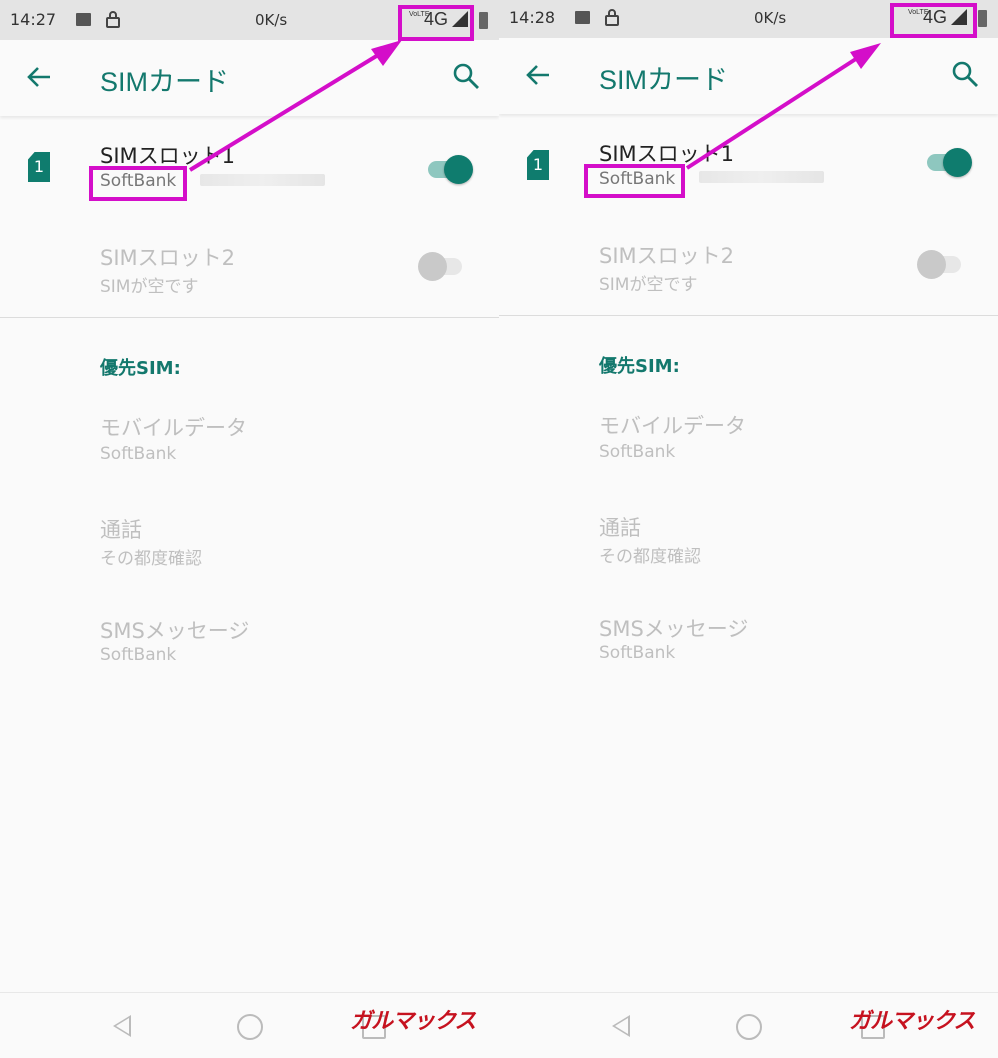 The height and width of the screenshot is (1058, 998). What do you see at coordinates (33, 19) in the screenshot?
I see `status-time: 14:27` at bounding box center [33, 19].